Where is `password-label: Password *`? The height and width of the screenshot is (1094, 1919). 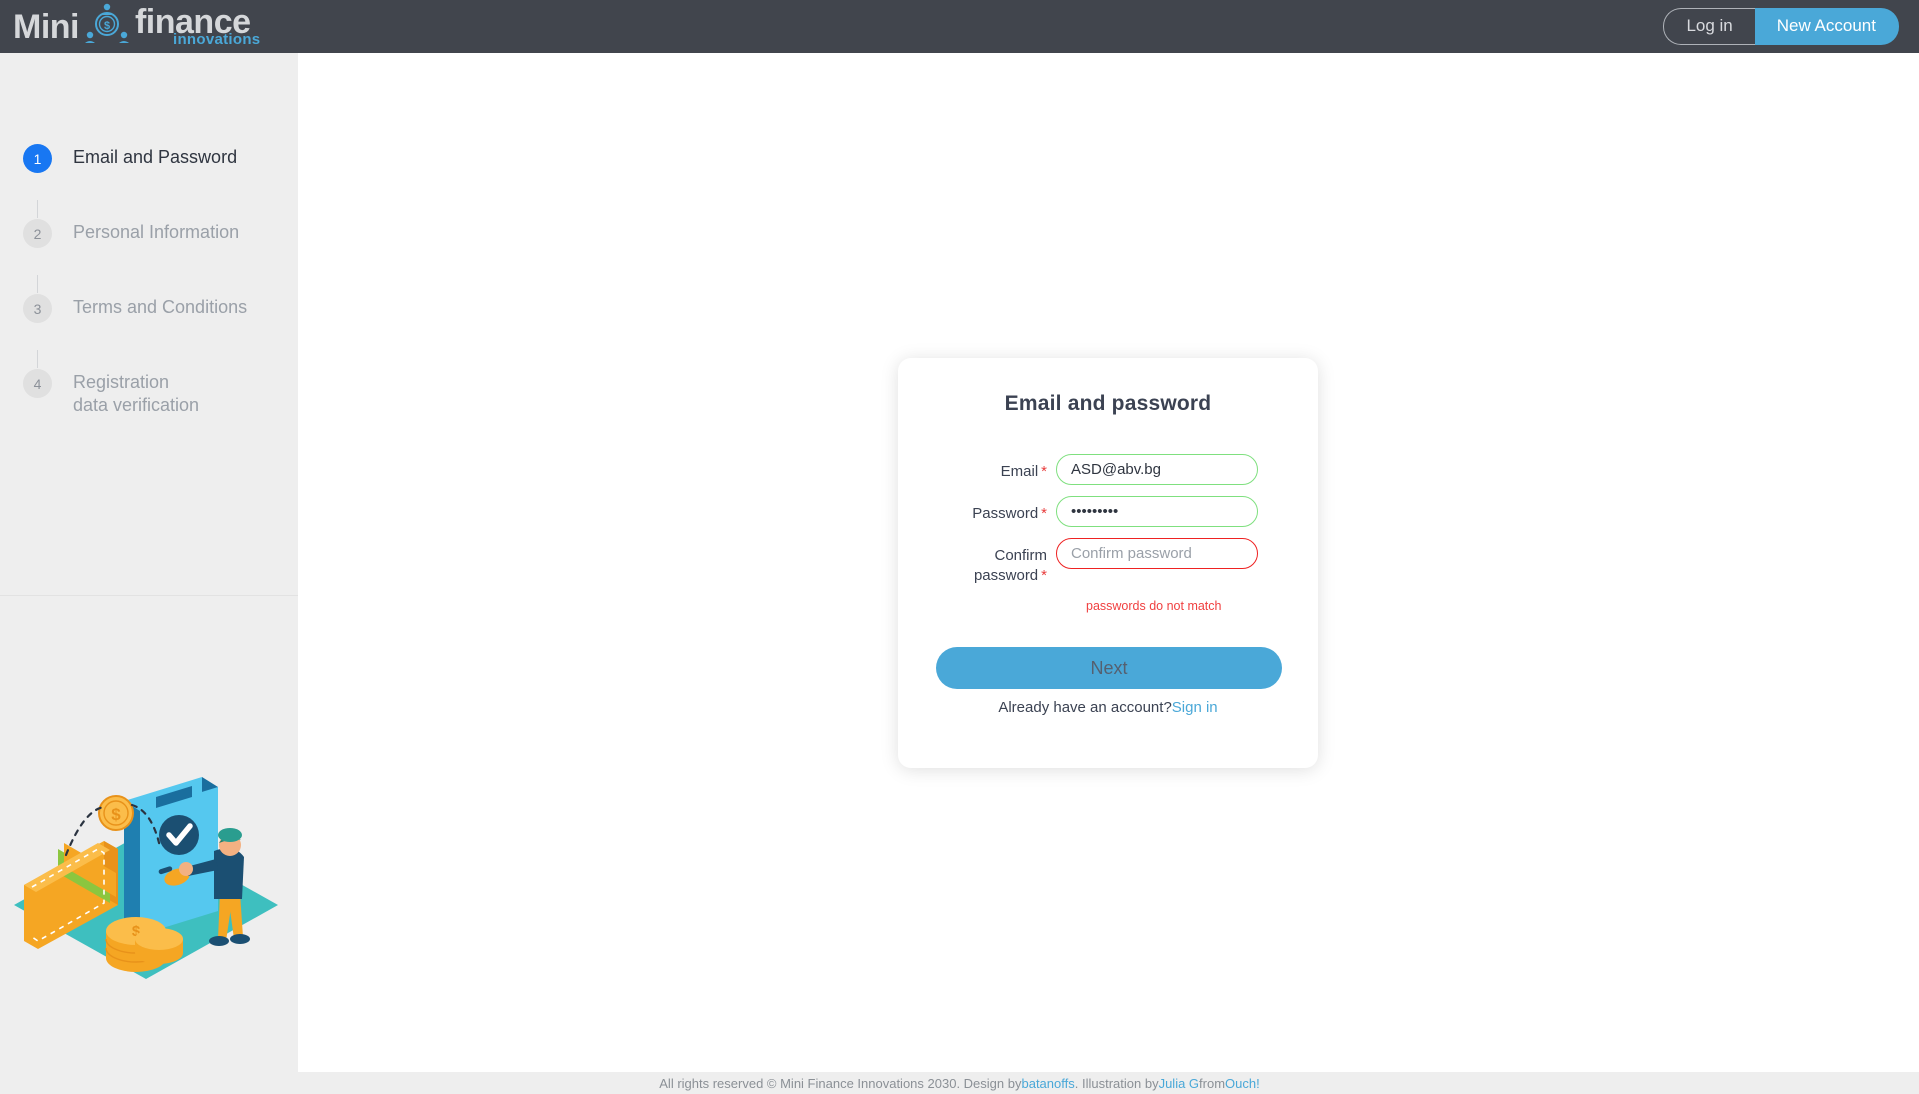
password-label: Password * is located at coordinates (996, 510).